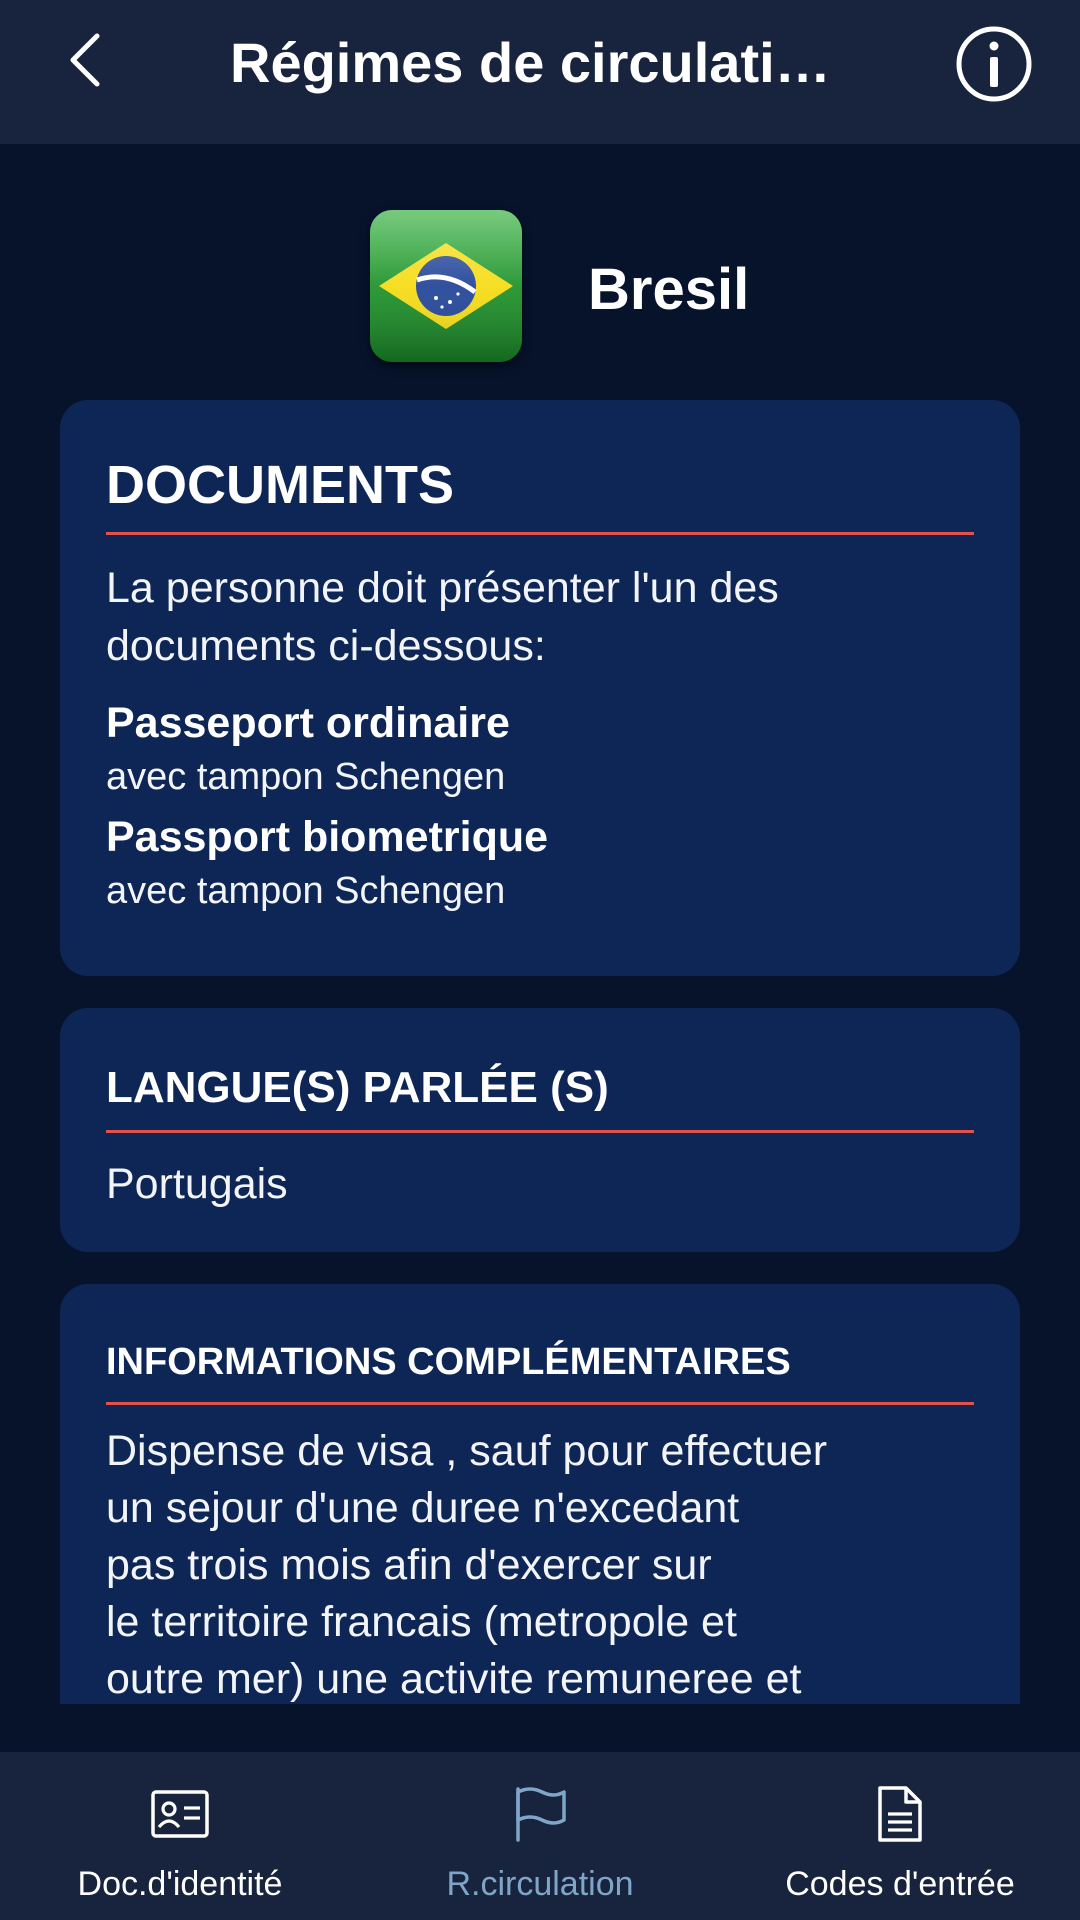  I want to click on nav-label: Doc.d'identité, so click(180, 1884).